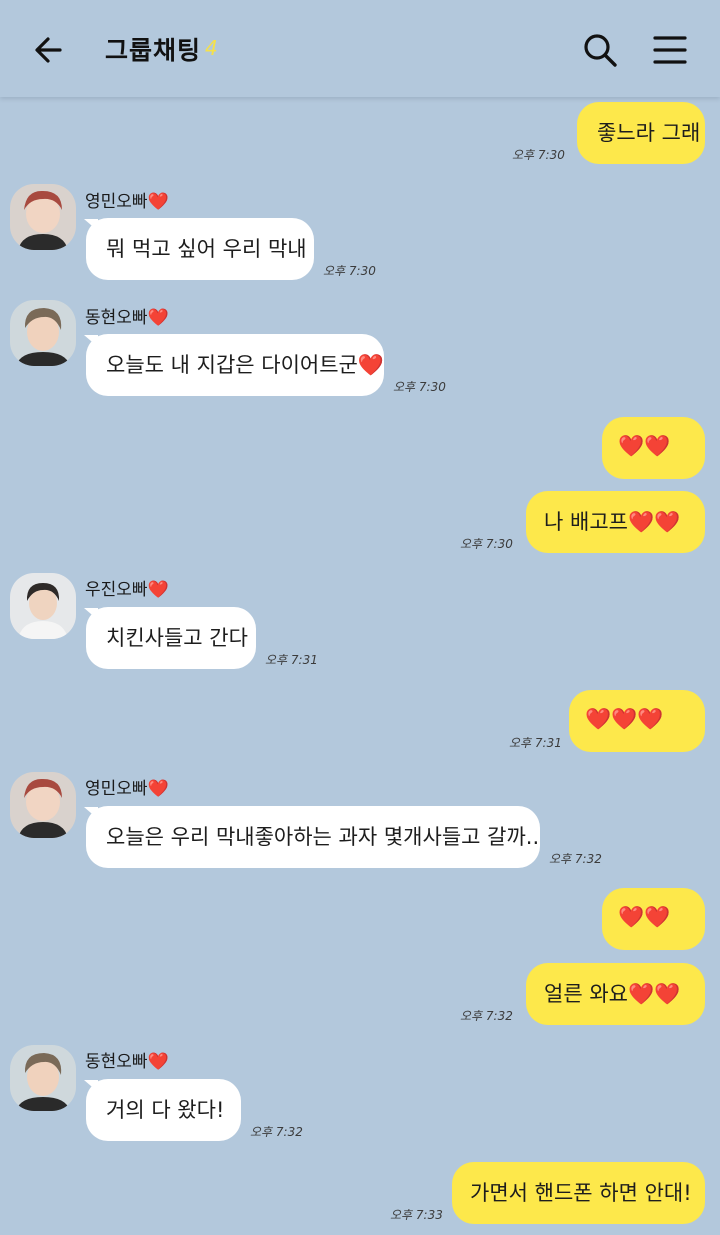  What do you see at coordinates (600, 50) in the screenshot?
I see `search-icon` at bounding box center [600, 50].